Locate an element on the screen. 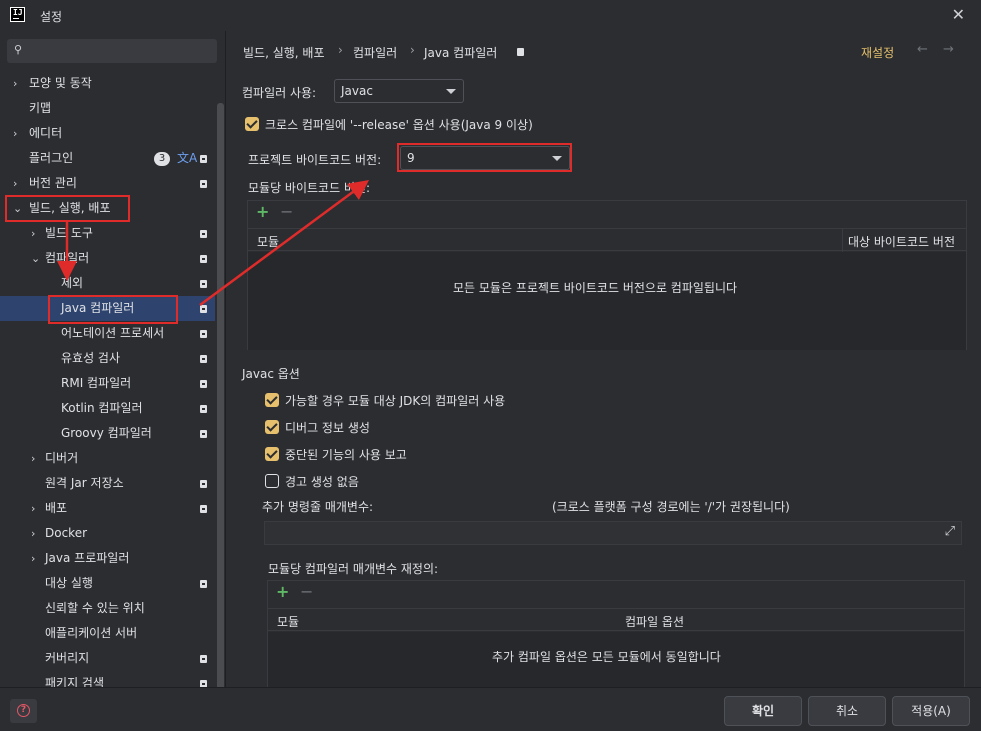 The width and height of the screenshot is (981, 731). sidebar-item-java-profiler: › Java 프로파일러 is located at coordinates (107, 558).